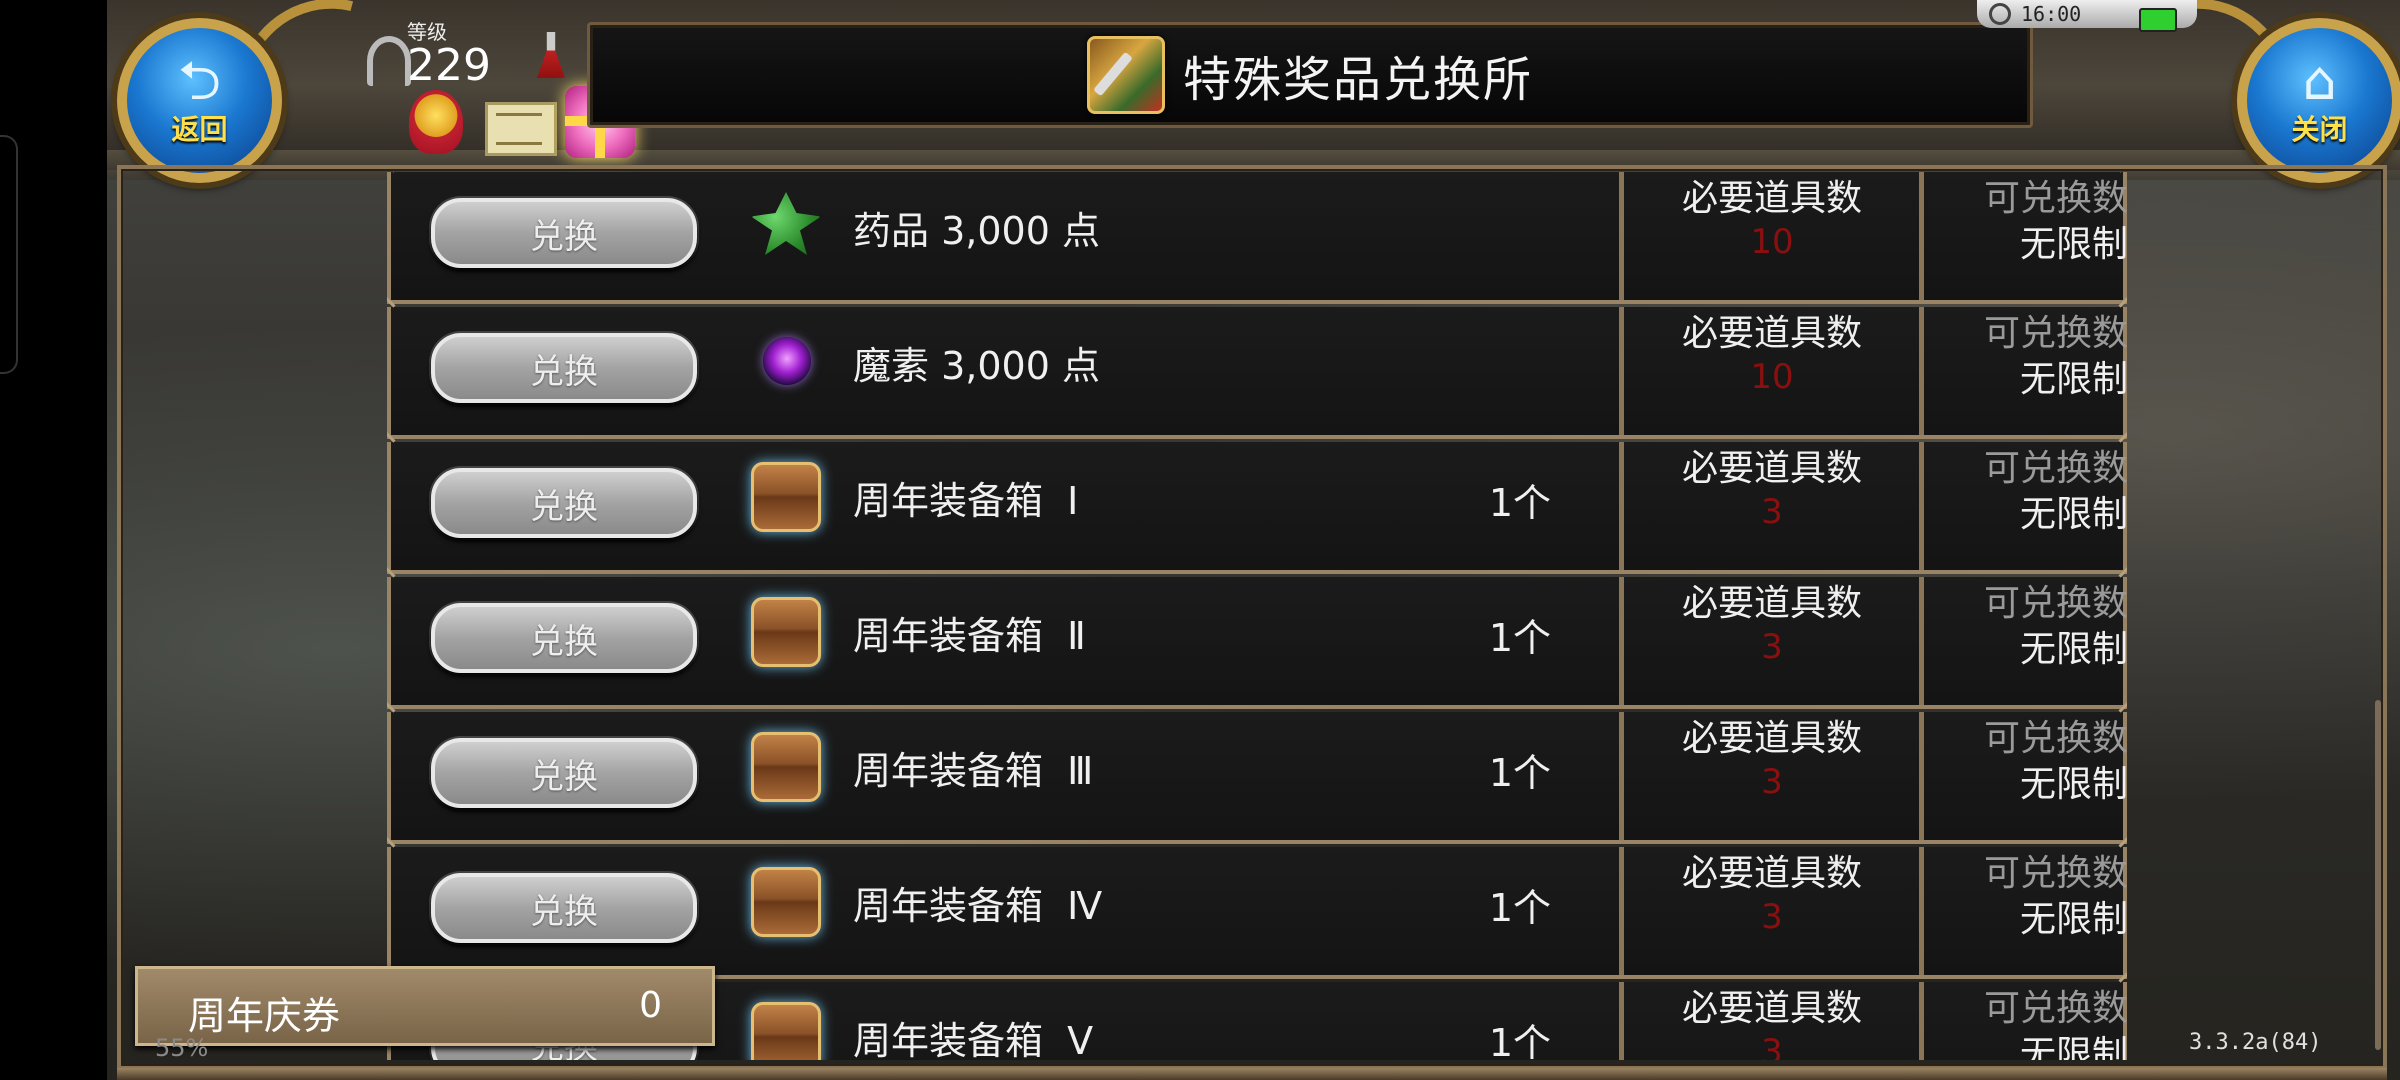  I want to click on item-name: 周年装备箱 Ⅰ, so click(966, 501).